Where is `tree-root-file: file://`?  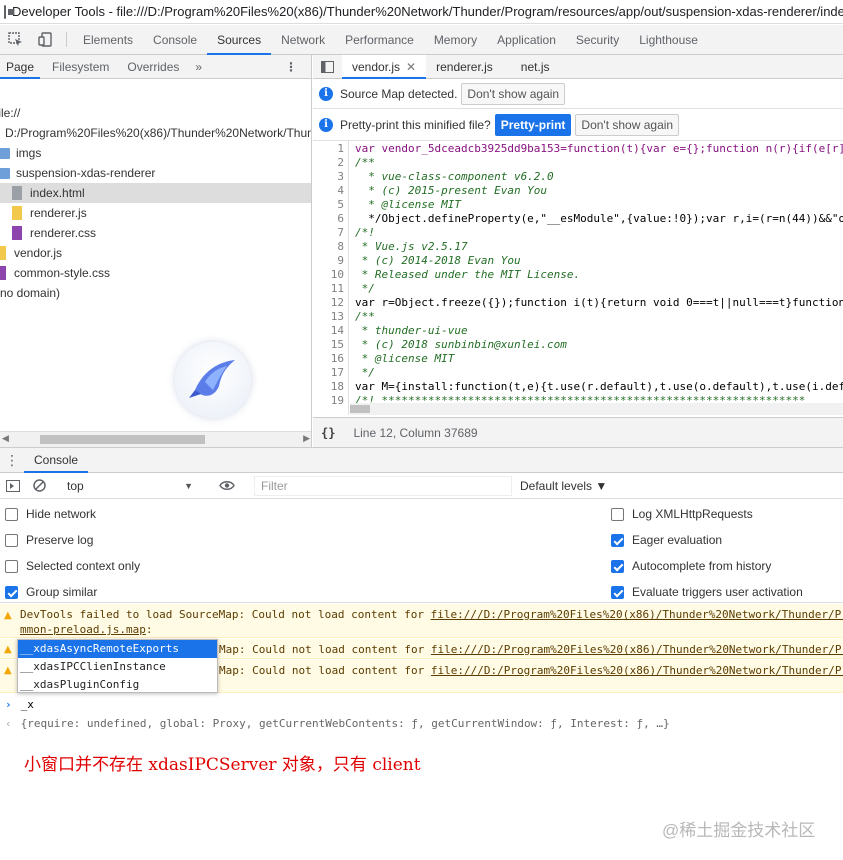
tree-root-file: file:// is located at coordinates (10, 113).